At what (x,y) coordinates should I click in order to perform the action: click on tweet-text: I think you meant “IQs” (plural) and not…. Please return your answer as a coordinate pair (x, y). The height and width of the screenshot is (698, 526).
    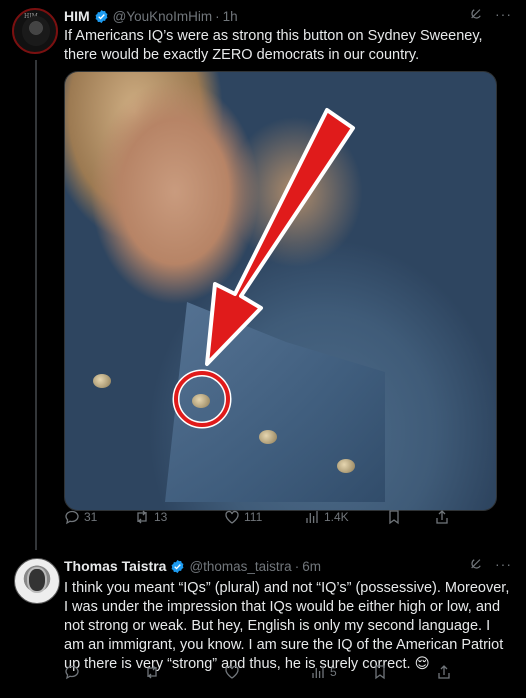
    Looking at the image, I should click on (287, 626).